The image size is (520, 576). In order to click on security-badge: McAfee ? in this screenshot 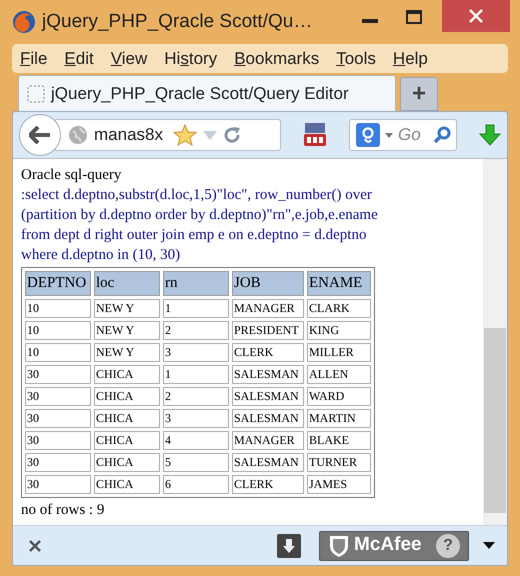, I will do `click(394, 545)`.